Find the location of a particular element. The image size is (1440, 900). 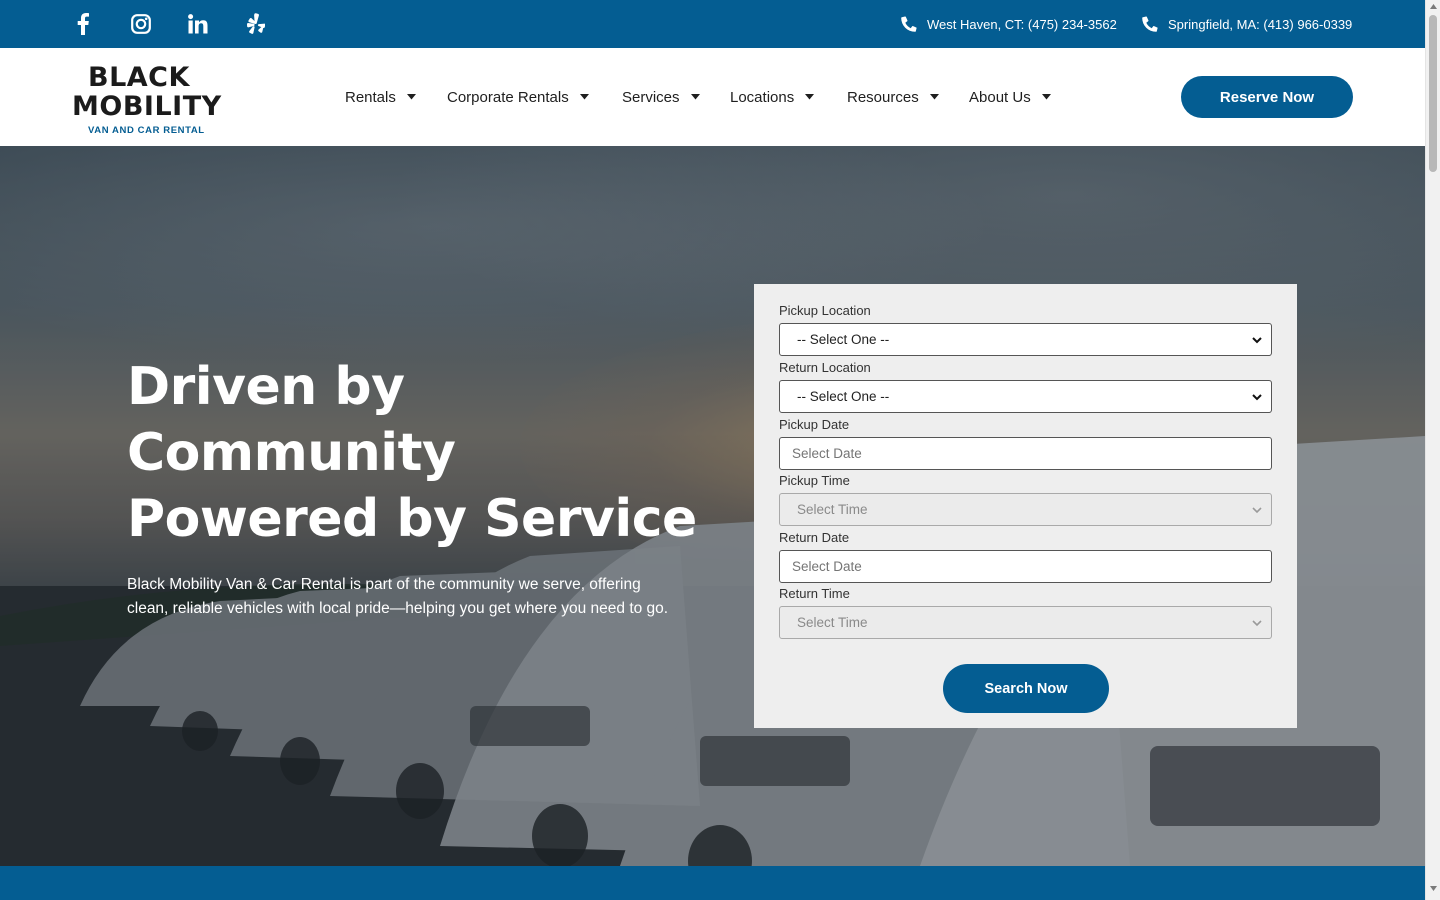

nav-item-corporate-rentals: Corporate Rentals is located at coordinates (518, 97).